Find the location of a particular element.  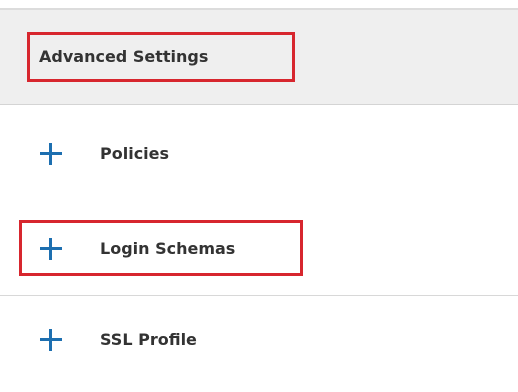

highlight-box-advanced-settings is located at coordinates (161, 57).